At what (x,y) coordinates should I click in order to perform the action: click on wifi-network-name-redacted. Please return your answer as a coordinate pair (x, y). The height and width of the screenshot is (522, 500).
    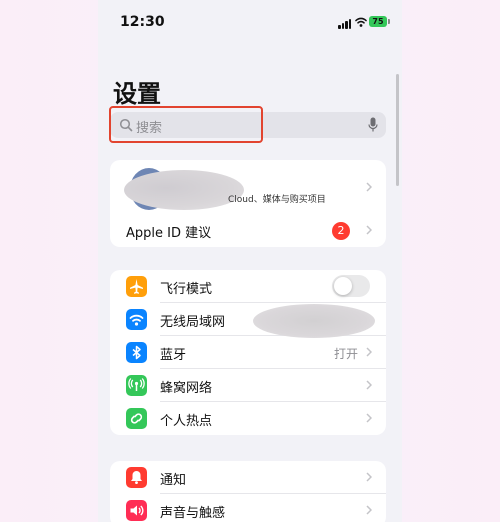
    Looking at the image, I should click on (314, 321).